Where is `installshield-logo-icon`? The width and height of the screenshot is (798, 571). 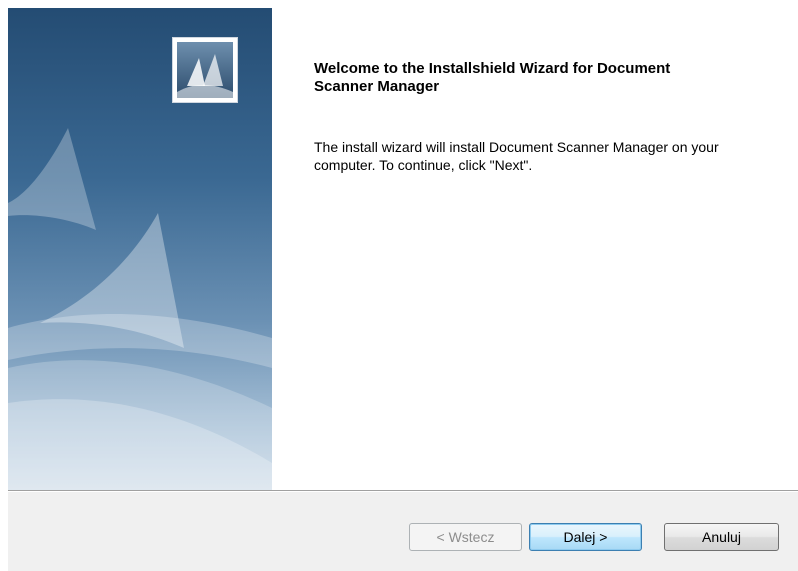
installshield-logo-icon is located at coordinates (205, 70).